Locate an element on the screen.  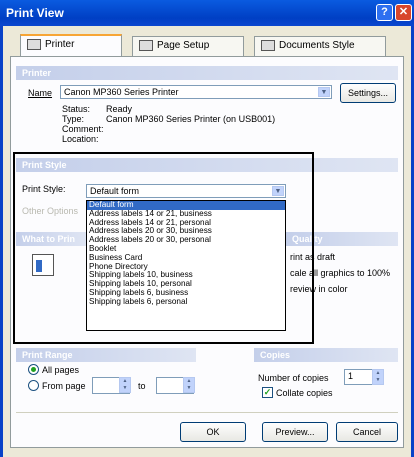
close-button: ✕ is located at coordinates (403, 12).